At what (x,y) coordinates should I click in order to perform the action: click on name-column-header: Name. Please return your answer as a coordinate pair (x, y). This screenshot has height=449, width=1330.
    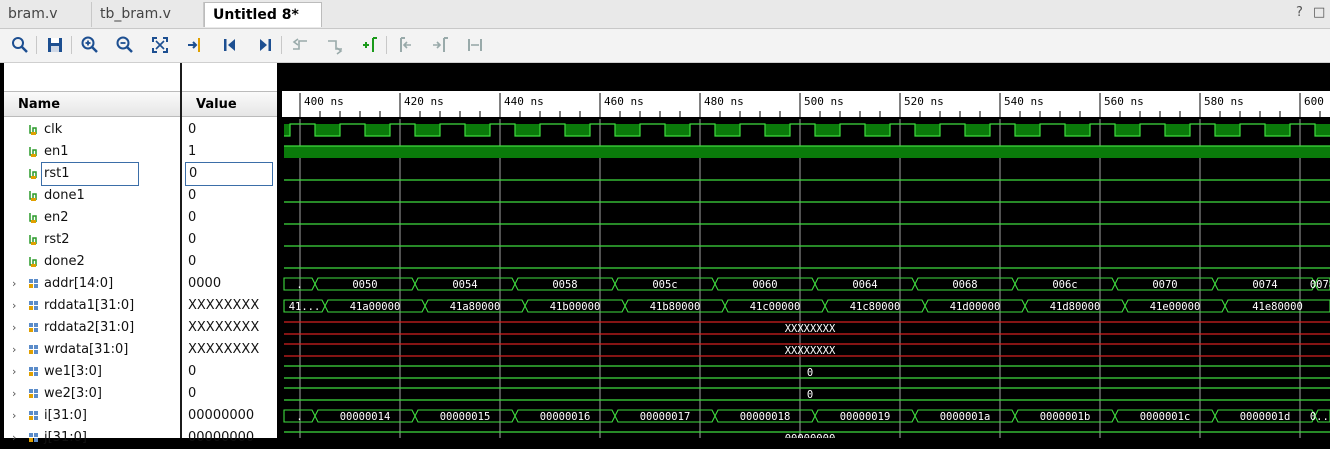
    Looking at the image, I should click on (92, 104).